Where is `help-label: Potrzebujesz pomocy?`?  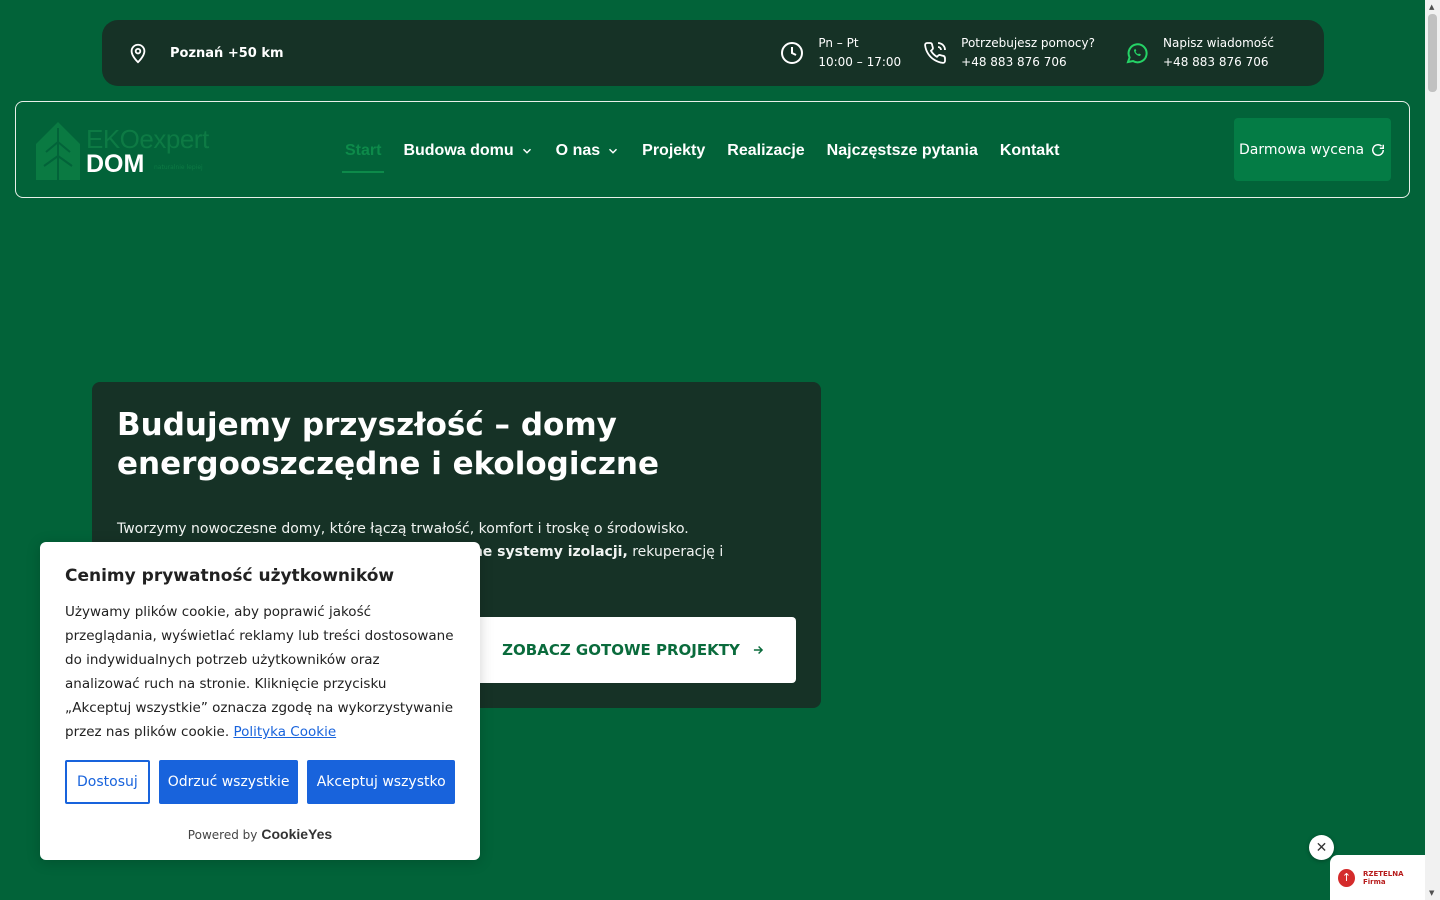
help-label: Potrzebujesz pomocy? is located at coordinates (1028, 43).